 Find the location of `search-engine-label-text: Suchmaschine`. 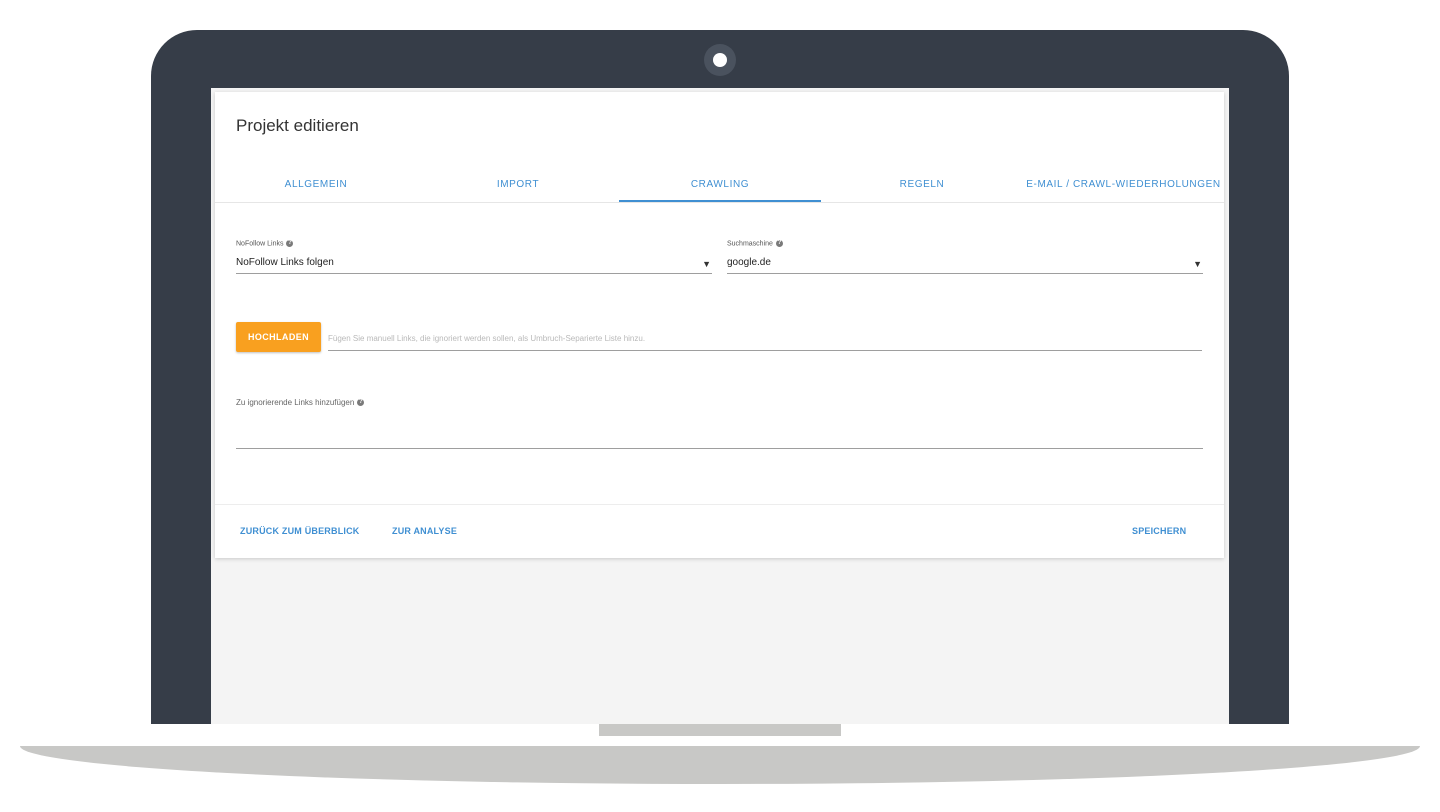

search-engine-label-text: Suchmaschine is located at coordinates (750, 244).